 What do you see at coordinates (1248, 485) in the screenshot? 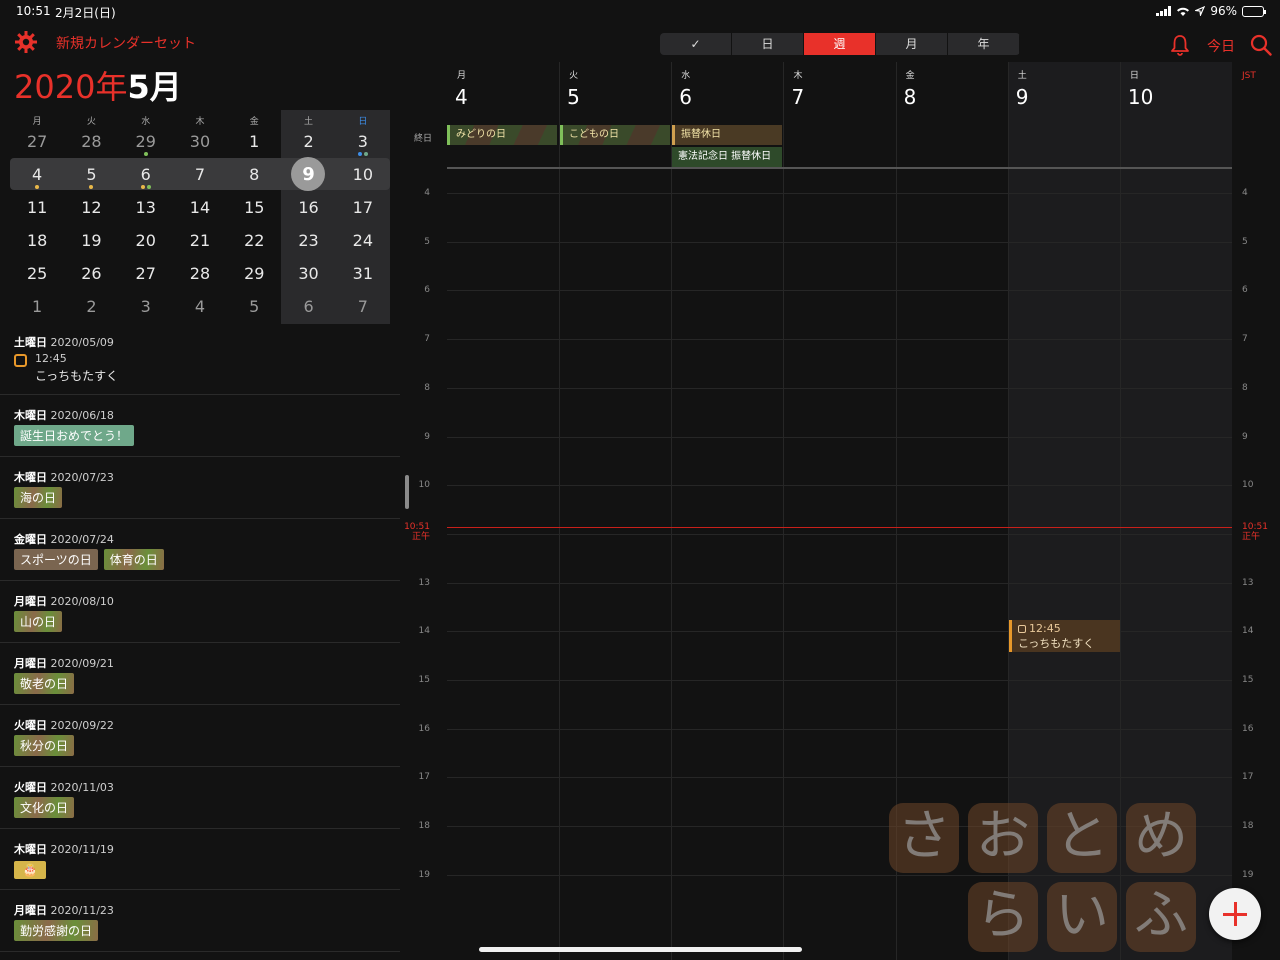
I see `hour-label-right: 10` at bounding box center [1248, 485].